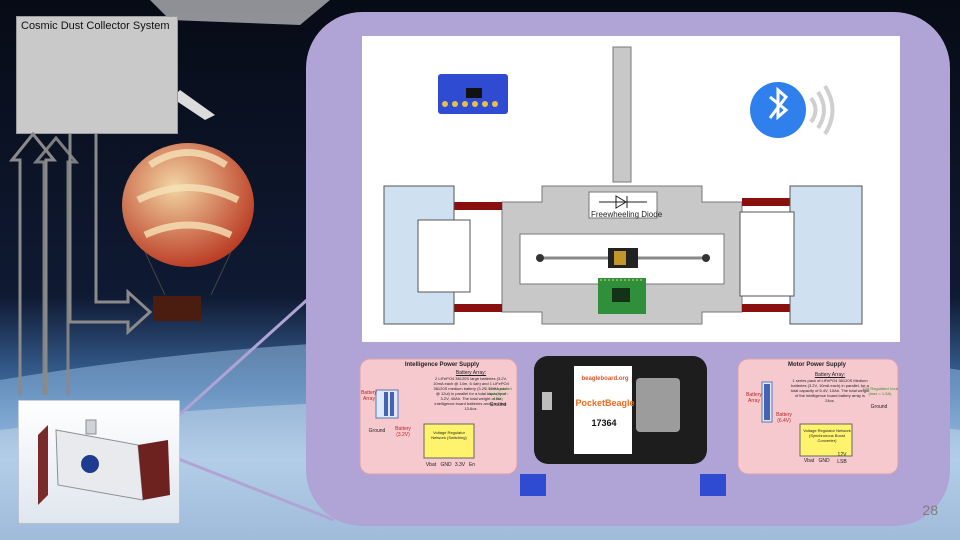 This screenshot has height=540, width=960. Describe the element at coordinates (460, 465) in the screenshot. I see `intelligence-pin-3v3: 3.3V` at that location.